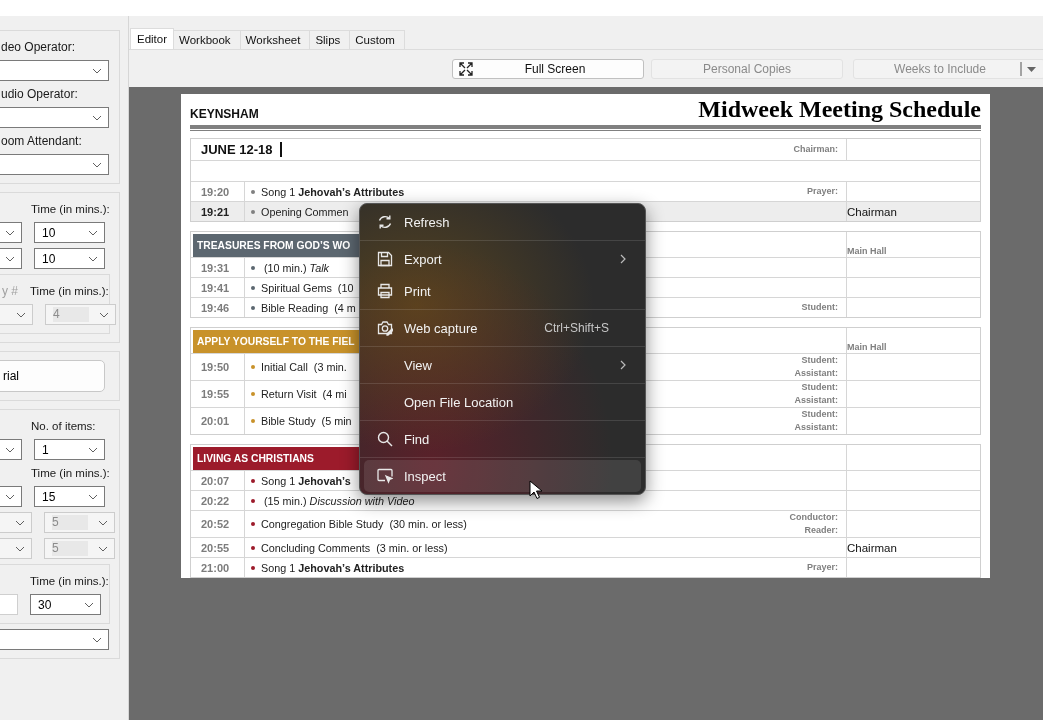 The height and width of the screenshot is (720, 1043). I want to click on item-text: Bible Reading (4 m, so click(308, 307).